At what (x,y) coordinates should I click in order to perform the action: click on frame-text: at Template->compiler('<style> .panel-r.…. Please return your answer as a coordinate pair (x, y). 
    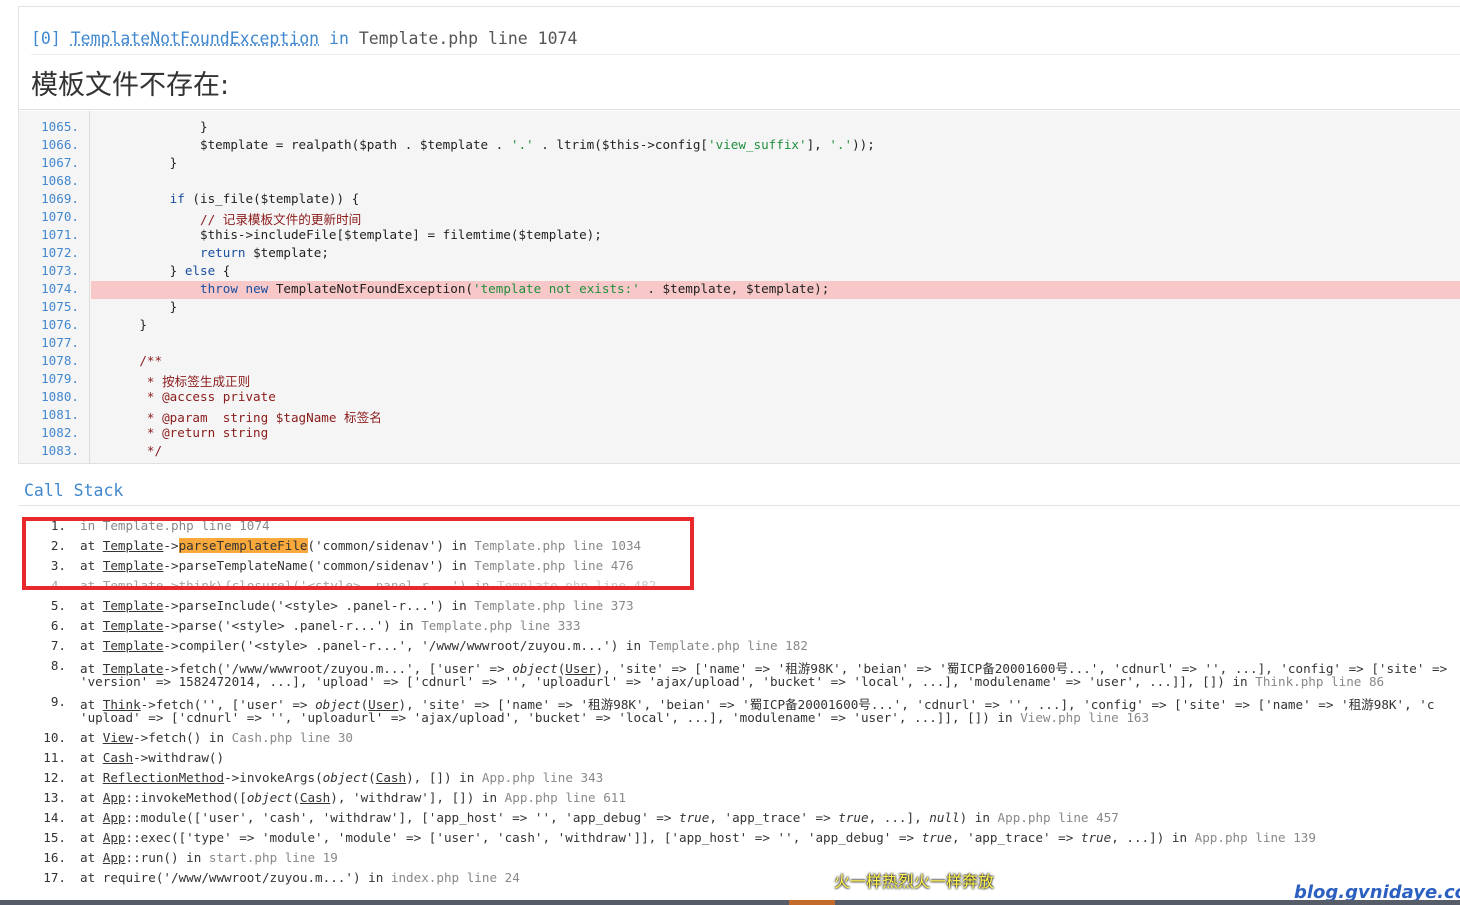
    Looking at the image, I should click on (444, 645).